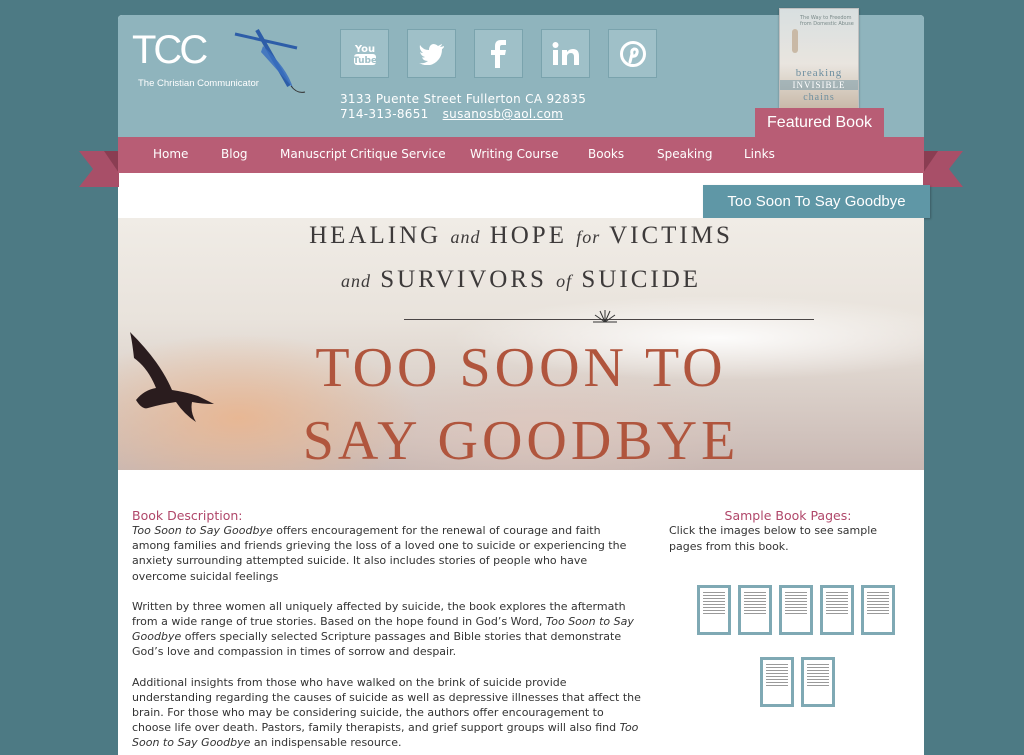 Image resolution: width=1024 pixels, height=755 pixels. I want to click on cover-figure, so click(795, 41).